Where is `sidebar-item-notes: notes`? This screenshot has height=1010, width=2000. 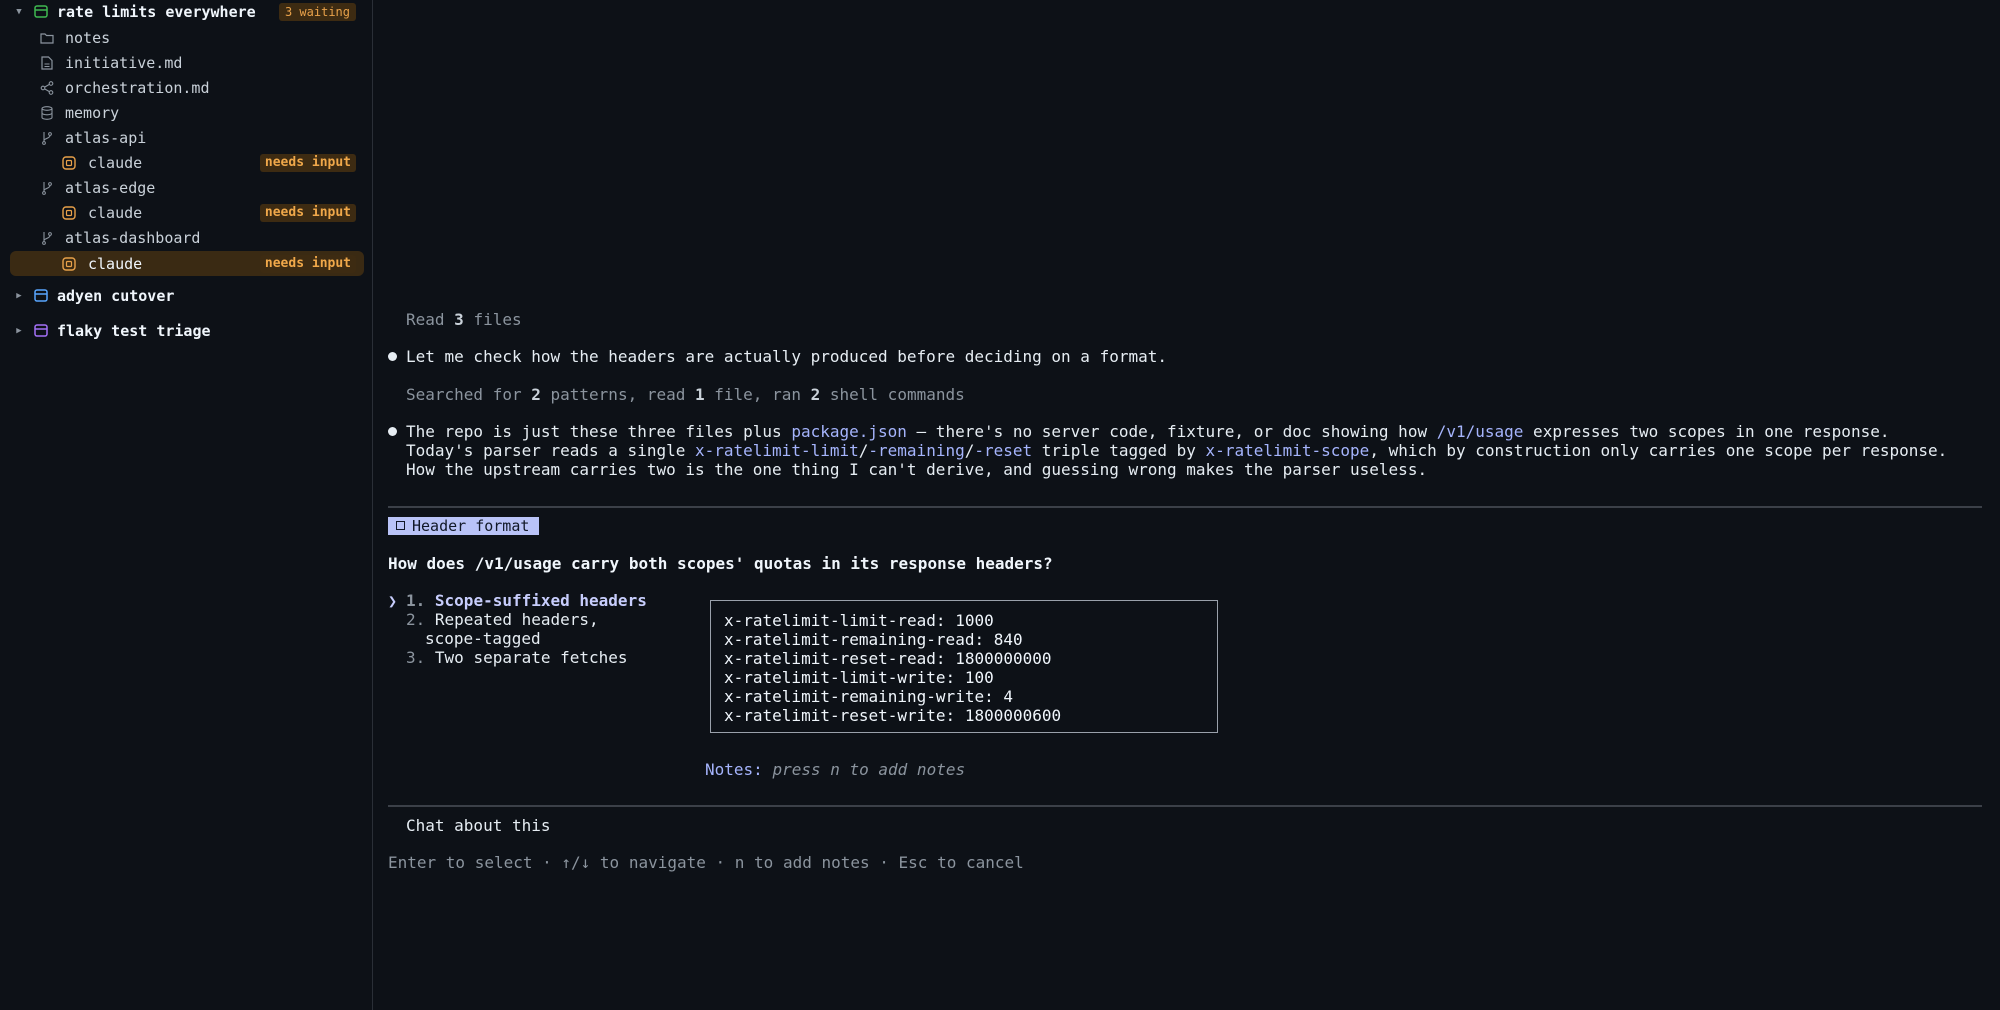 sidebar-item-notes: notes is located at coordinates (187, 37).